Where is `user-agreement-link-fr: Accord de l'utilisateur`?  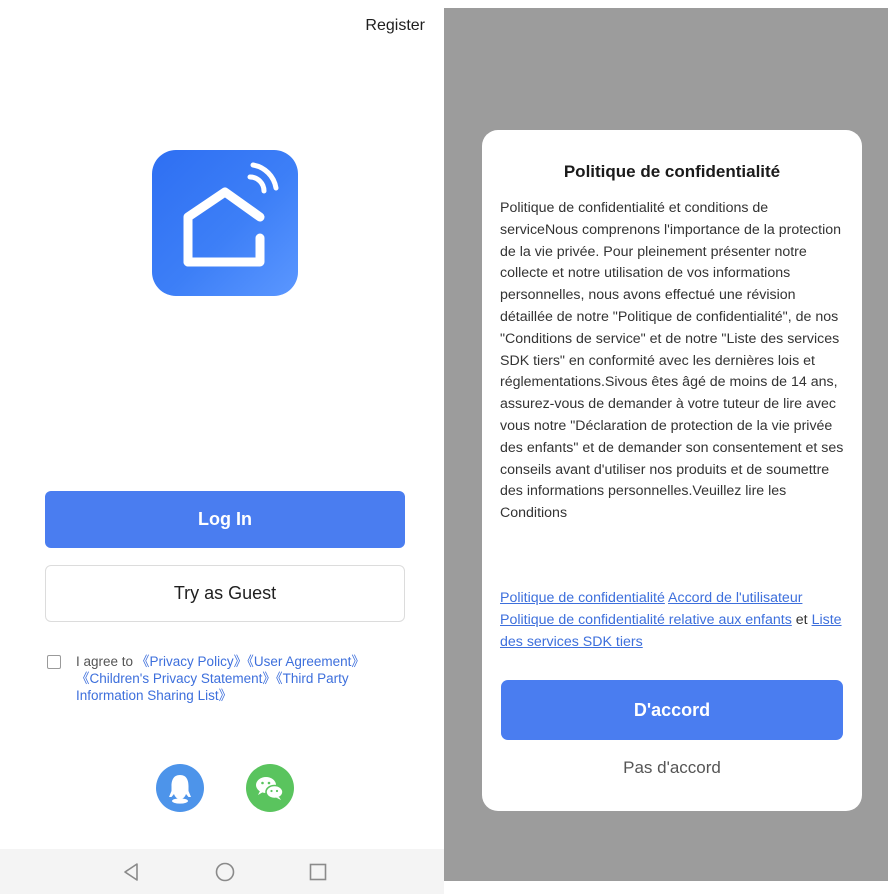 user-agreement-link-fr: Accord de l'utilisateur is located at coordinates (735, 598).